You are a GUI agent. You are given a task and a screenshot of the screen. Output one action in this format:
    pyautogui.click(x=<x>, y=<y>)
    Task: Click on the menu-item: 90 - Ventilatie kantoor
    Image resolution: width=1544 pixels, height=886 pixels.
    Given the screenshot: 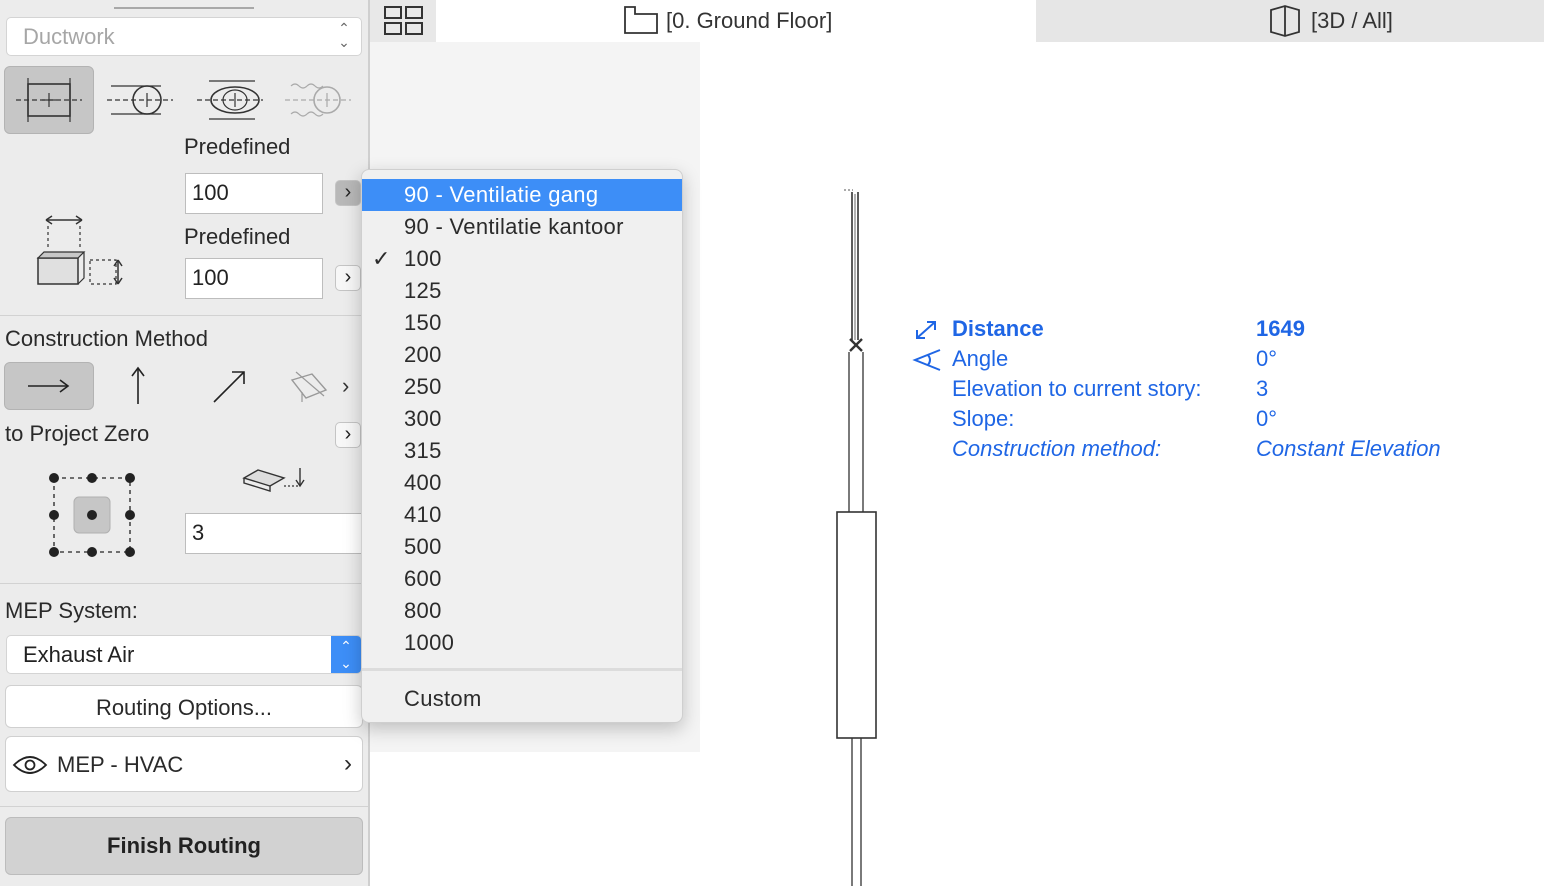 What is the action you would take?
    pyautogui.click(x=522, y=227)
    